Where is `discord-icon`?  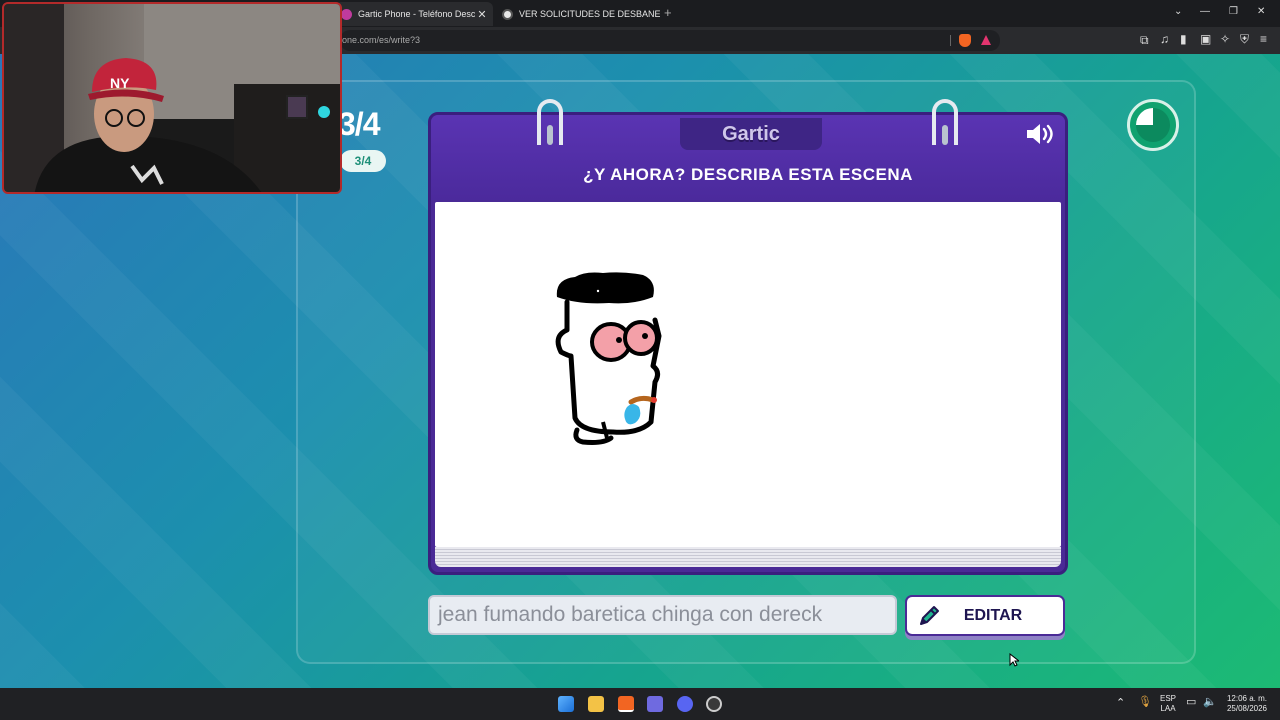
discord-icon is located at coordinates (685, 704).